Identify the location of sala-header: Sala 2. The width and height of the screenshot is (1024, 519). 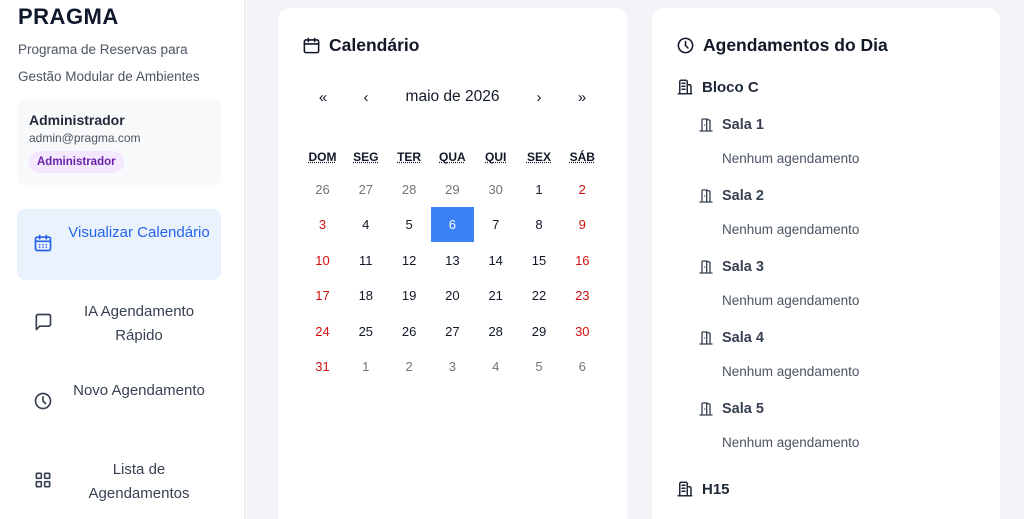
(731, 196).